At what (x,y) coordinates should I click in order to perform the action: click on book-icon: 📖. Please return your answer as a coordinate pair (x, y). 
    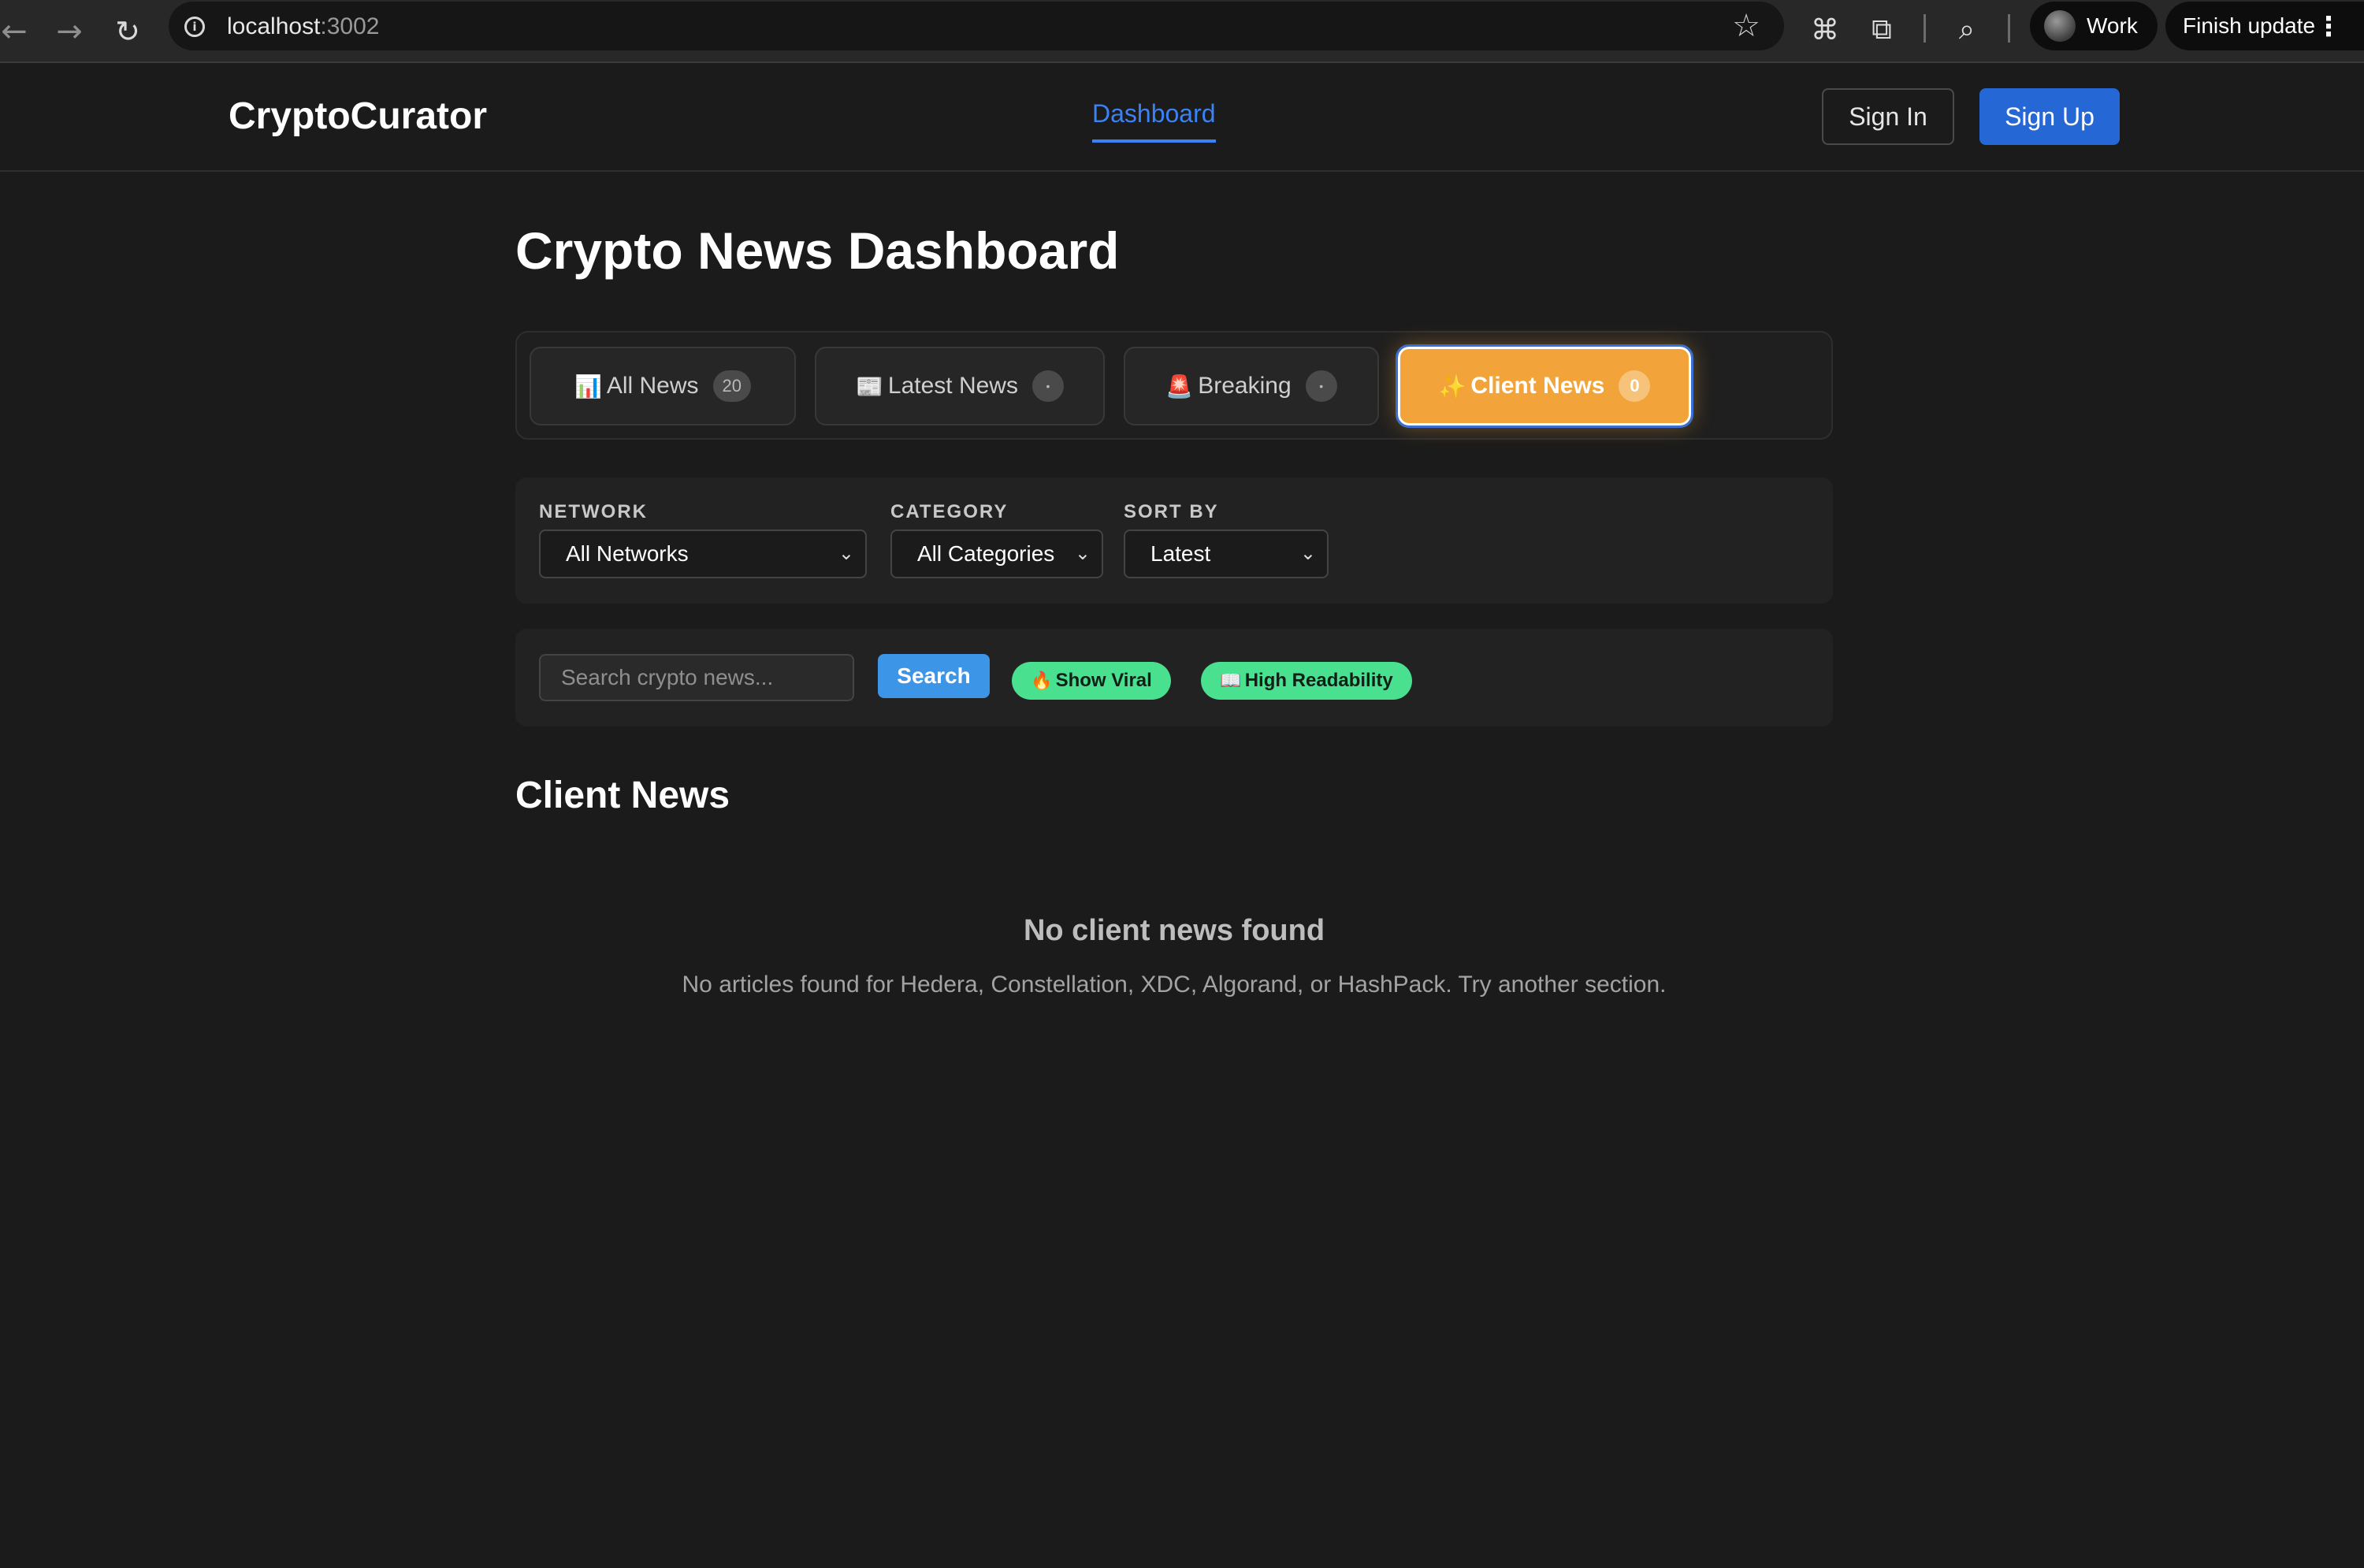
    Looking at the image, I should click on (1231, 681).